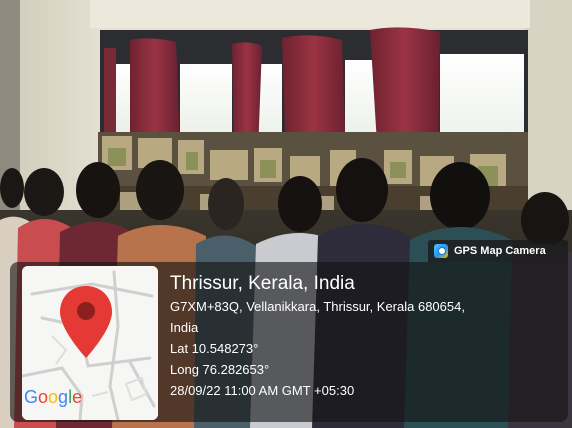 This screenshot has width=572, height=428. What do you see at coordinates (90, 343) in the screenshot?
I see `map-thumbnail: Google` at bounding box center [90, 343].